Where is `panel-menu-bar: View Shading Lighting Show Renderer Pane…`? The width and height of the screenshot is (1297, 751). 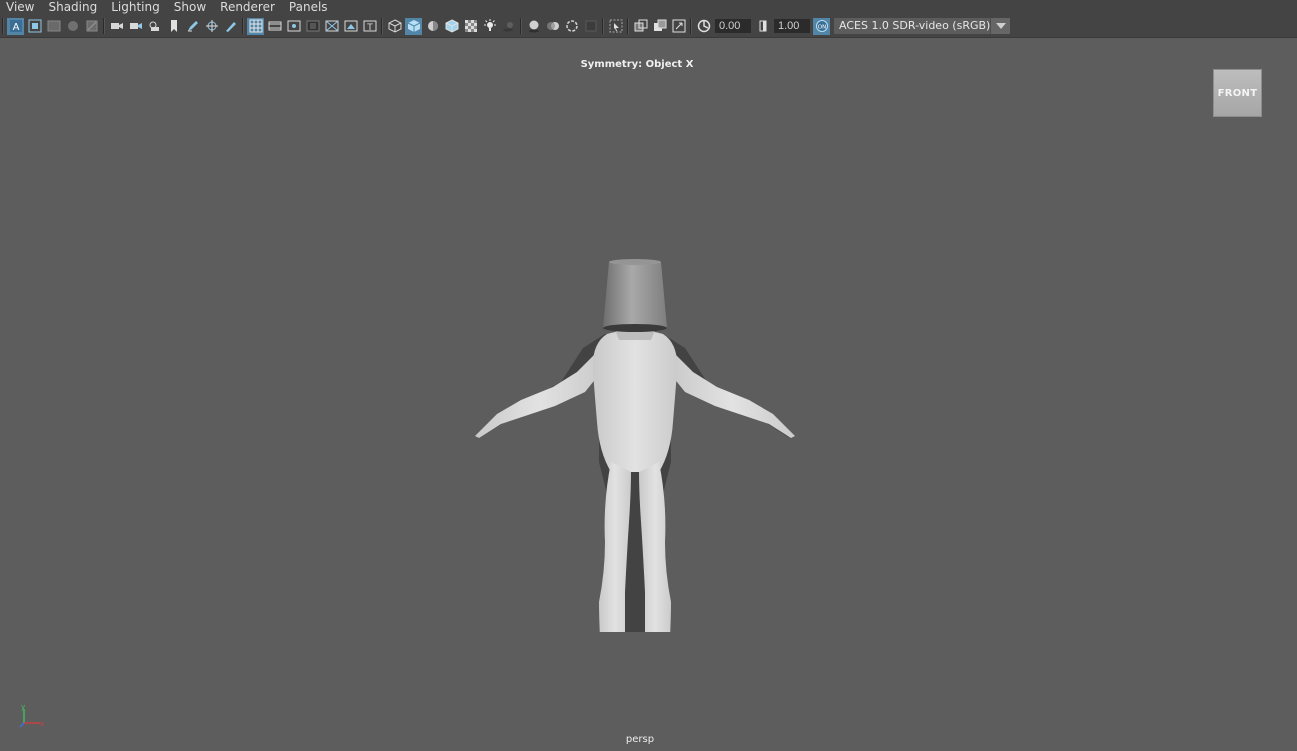
panel-menu-bar: View Shading Lighting Show Renderer Pane… is located at coordinates (648, 7).